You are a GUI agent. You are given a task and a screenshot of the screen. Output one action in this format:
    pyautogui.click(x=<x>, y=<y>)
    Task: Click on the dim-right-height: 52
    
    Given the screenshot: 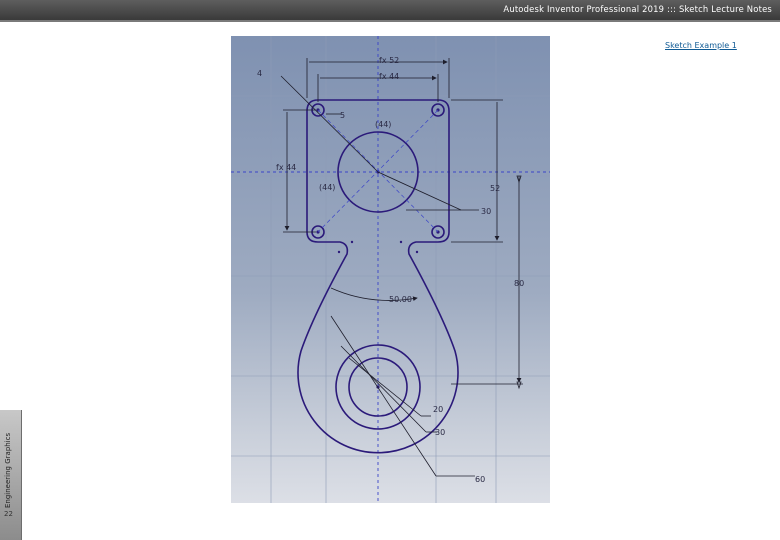 What is the action you would take?
    pyautogui.click(x=495, y=188)
    